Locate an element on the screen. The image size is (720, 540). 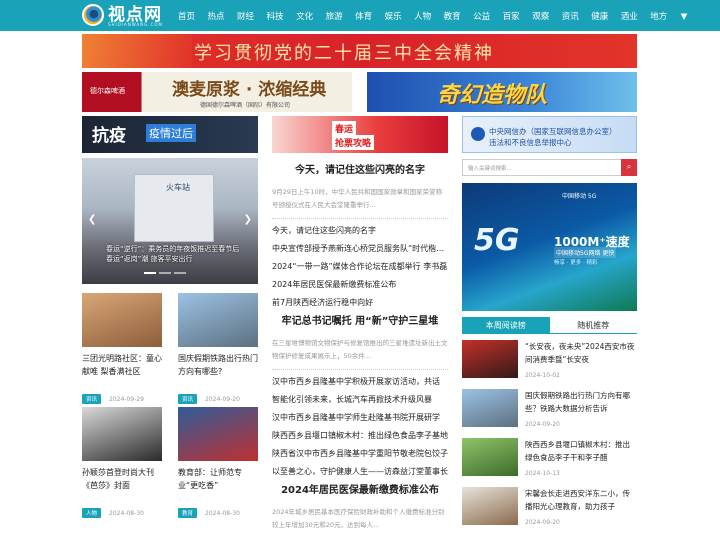
list-item: 中央宣传部授予燕新连心桥党员服务队“时代楷模” is located at coordinates (360, 249).